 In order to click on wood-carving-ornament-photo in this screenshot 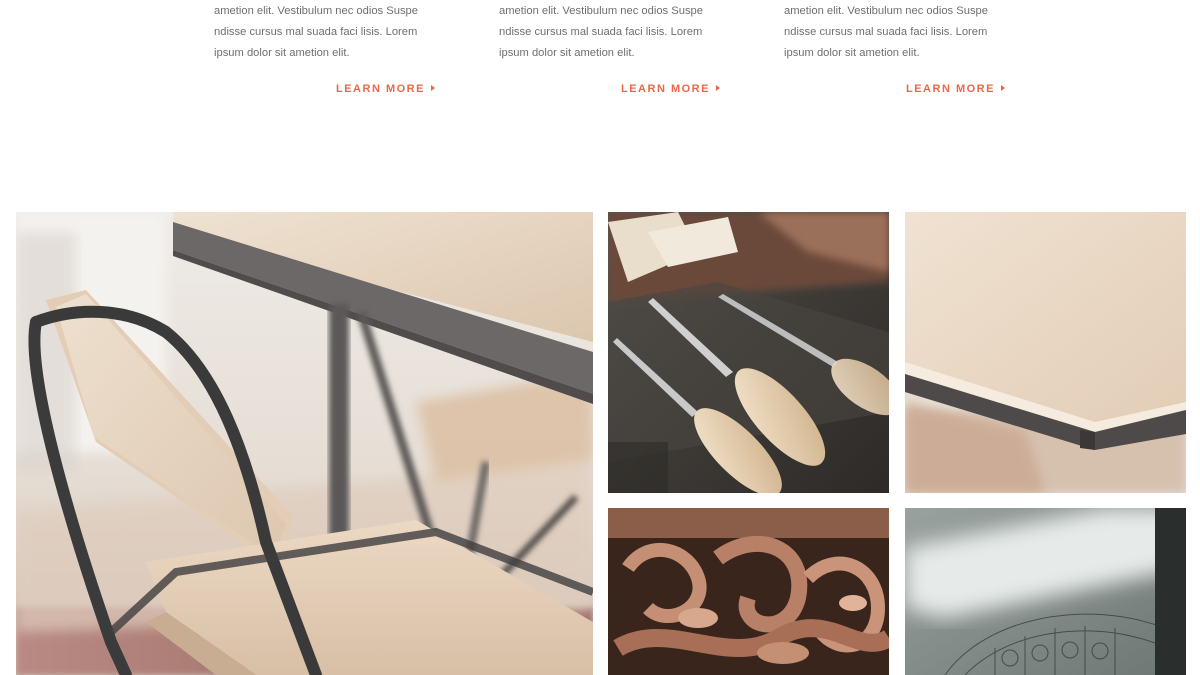, I will do `click(748, 591)`.